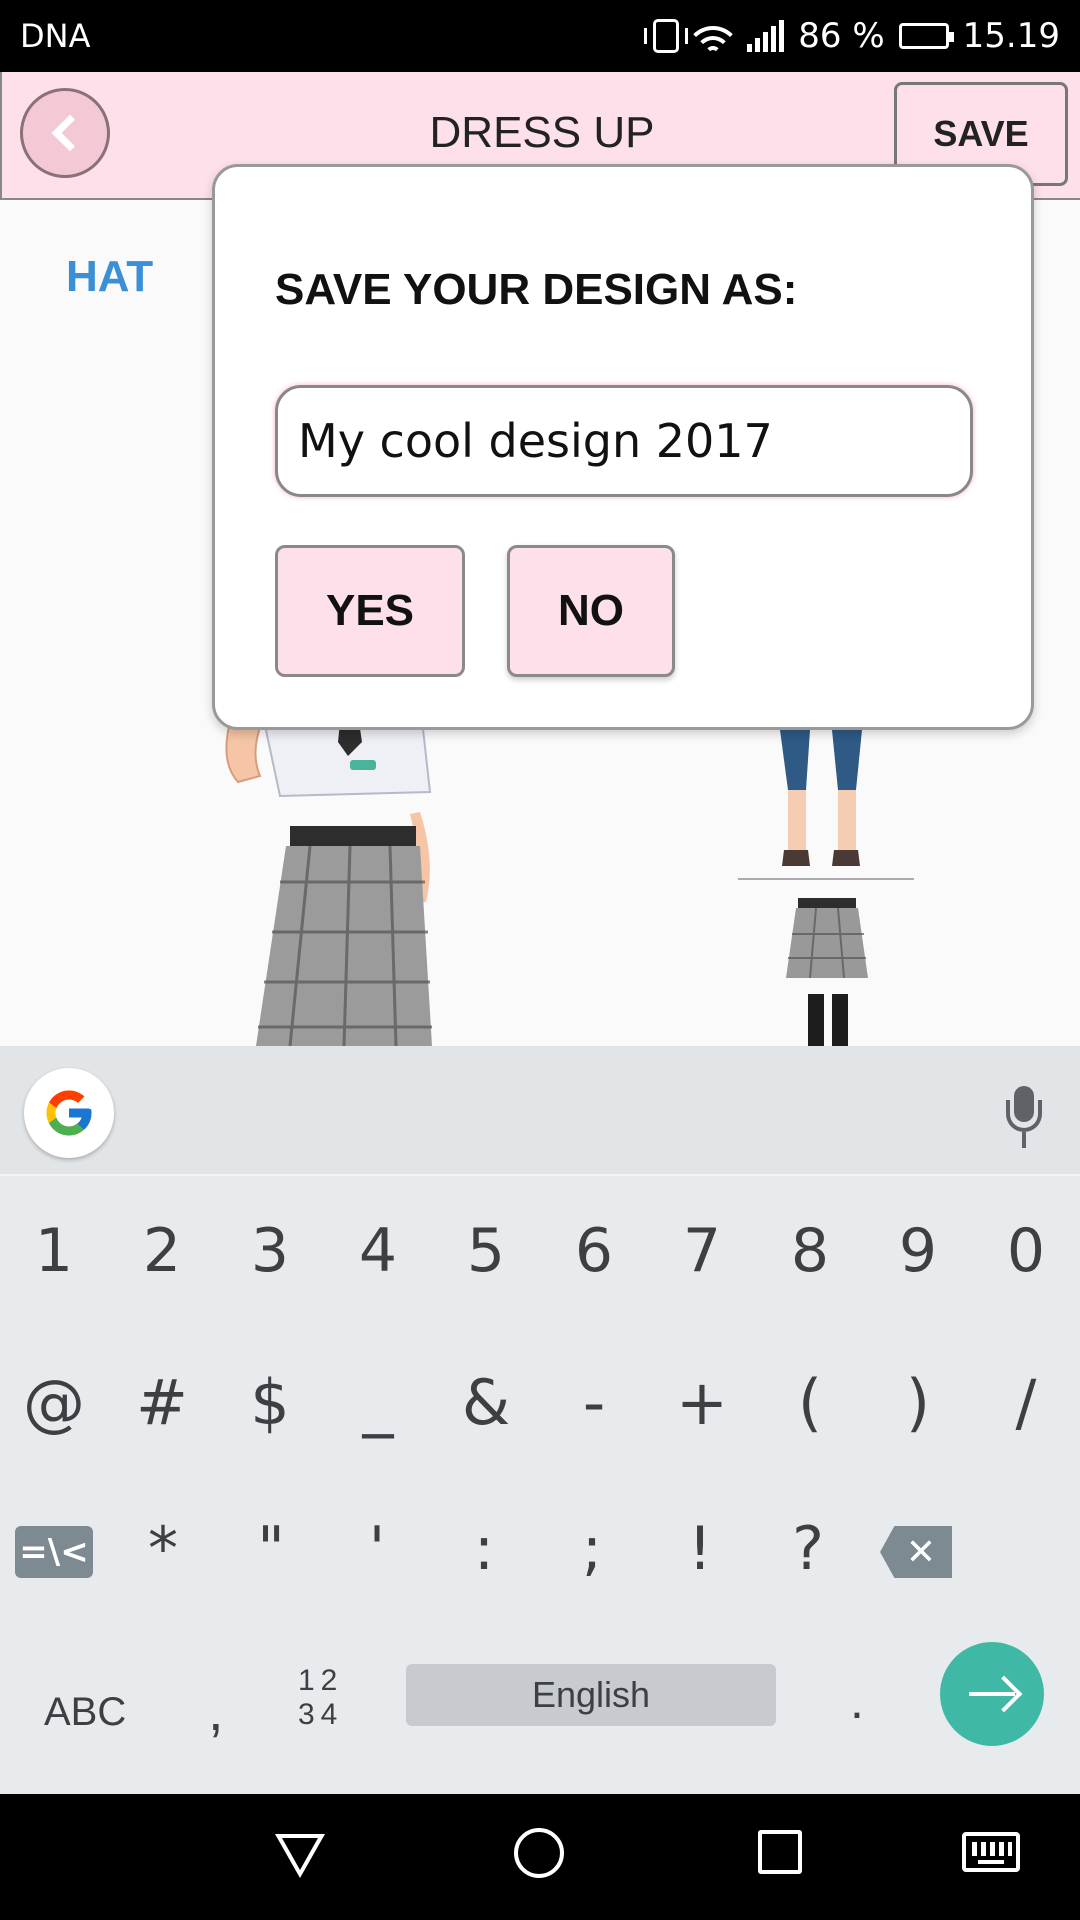 The height and width of the screenshot is (1920, 1080). What do you see at coordinates (320, 1698) in the screenshot?
I see `numpad-toggle-key: 12 34` at bounding box center [320, 1698].